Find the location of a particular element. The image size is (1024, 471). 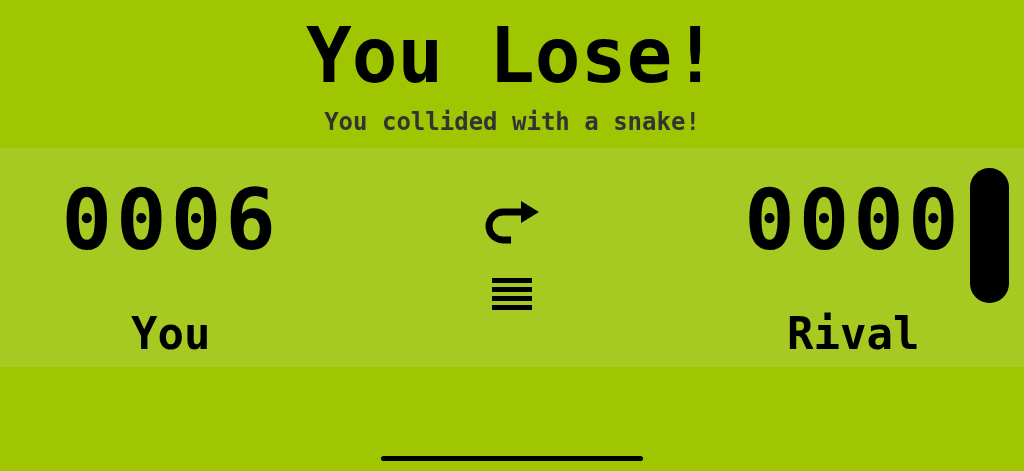

player-name: Rival is located at coordinates (853, 334).